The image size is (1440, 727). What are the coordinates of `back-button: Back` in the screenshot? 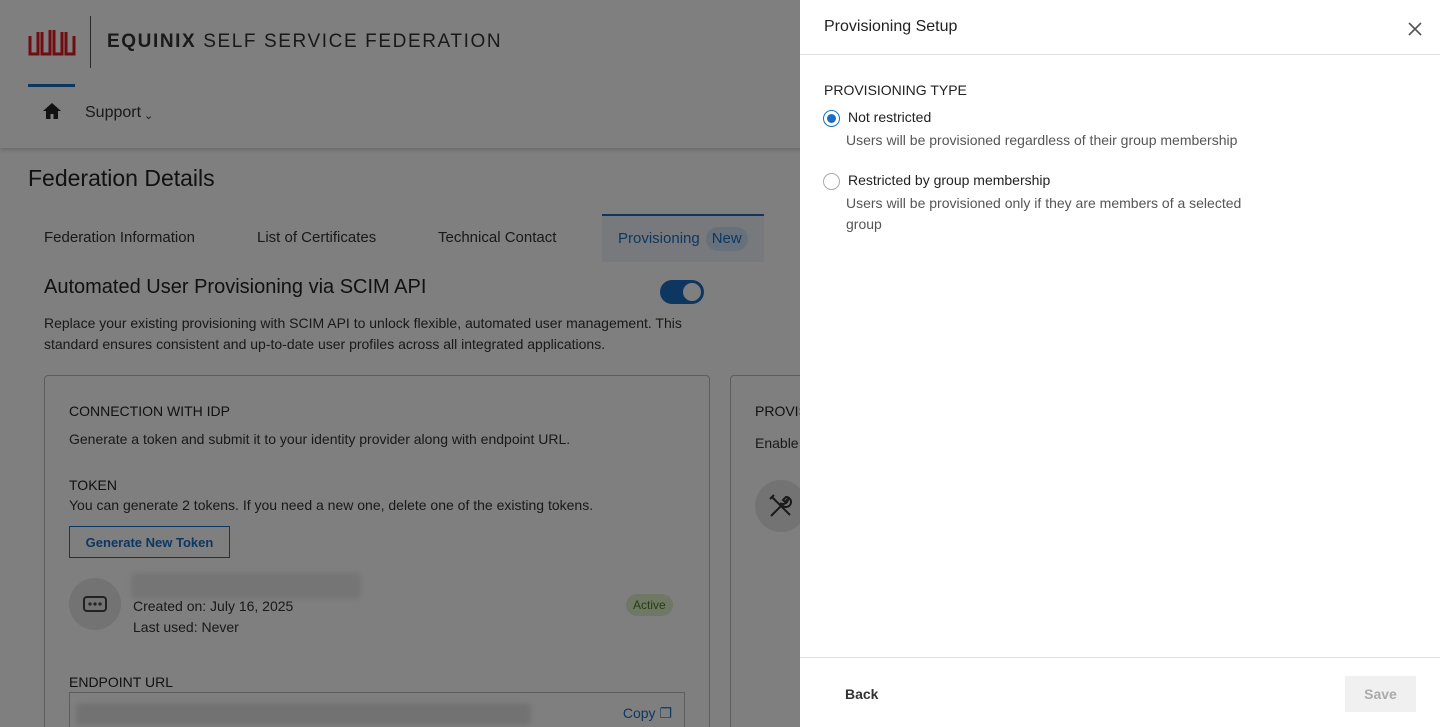 It's located at (861, 694).